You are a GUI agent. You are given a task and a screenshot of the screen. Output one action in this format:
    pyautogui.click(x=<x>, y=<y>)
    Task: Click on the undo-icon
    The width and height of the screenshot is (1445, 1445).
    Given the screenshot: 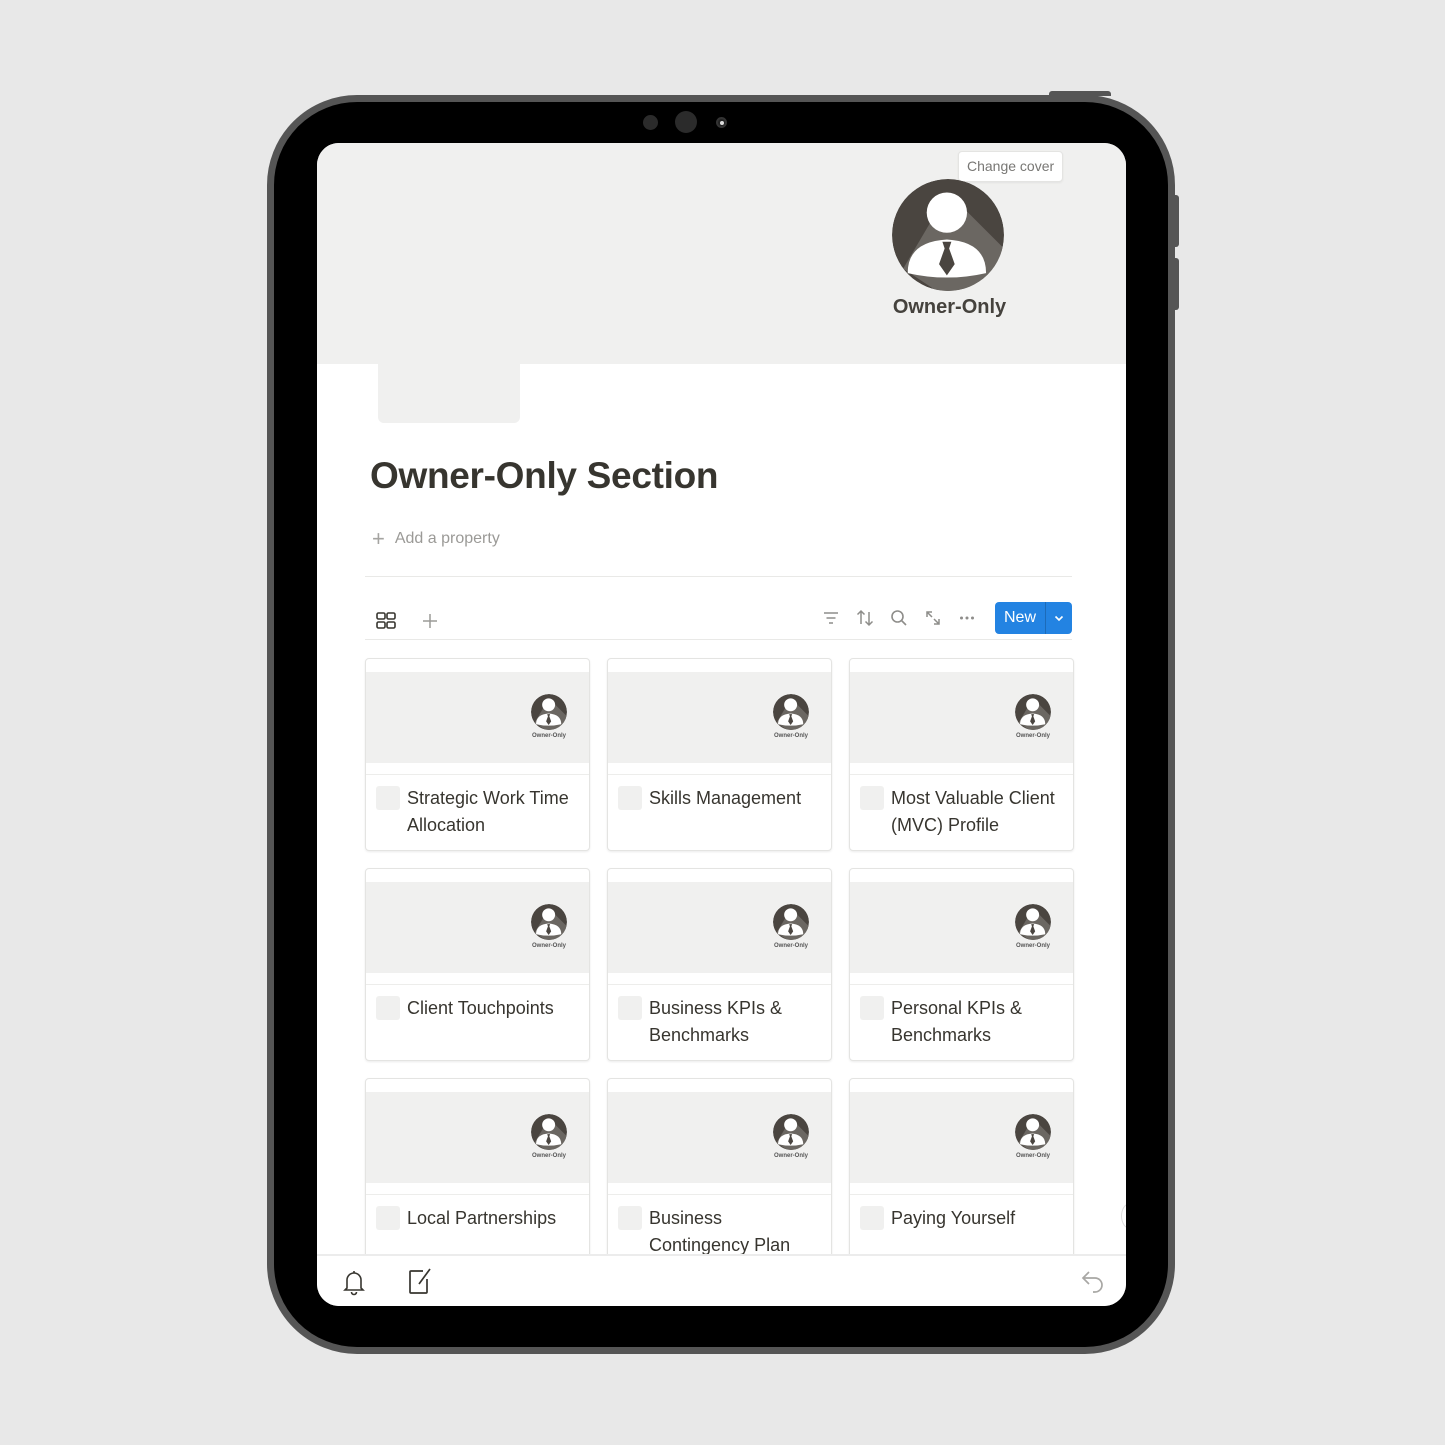 What is the action you would take?
    pyautogui.click(x=1093, y=1283)
    